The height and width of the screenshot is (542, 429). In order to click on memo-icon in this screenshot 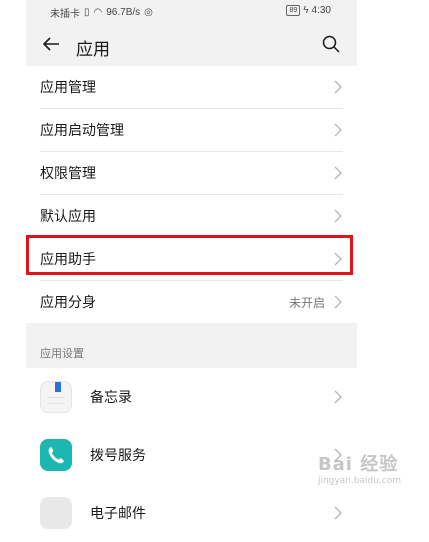, I will do `click(56, 397)`.